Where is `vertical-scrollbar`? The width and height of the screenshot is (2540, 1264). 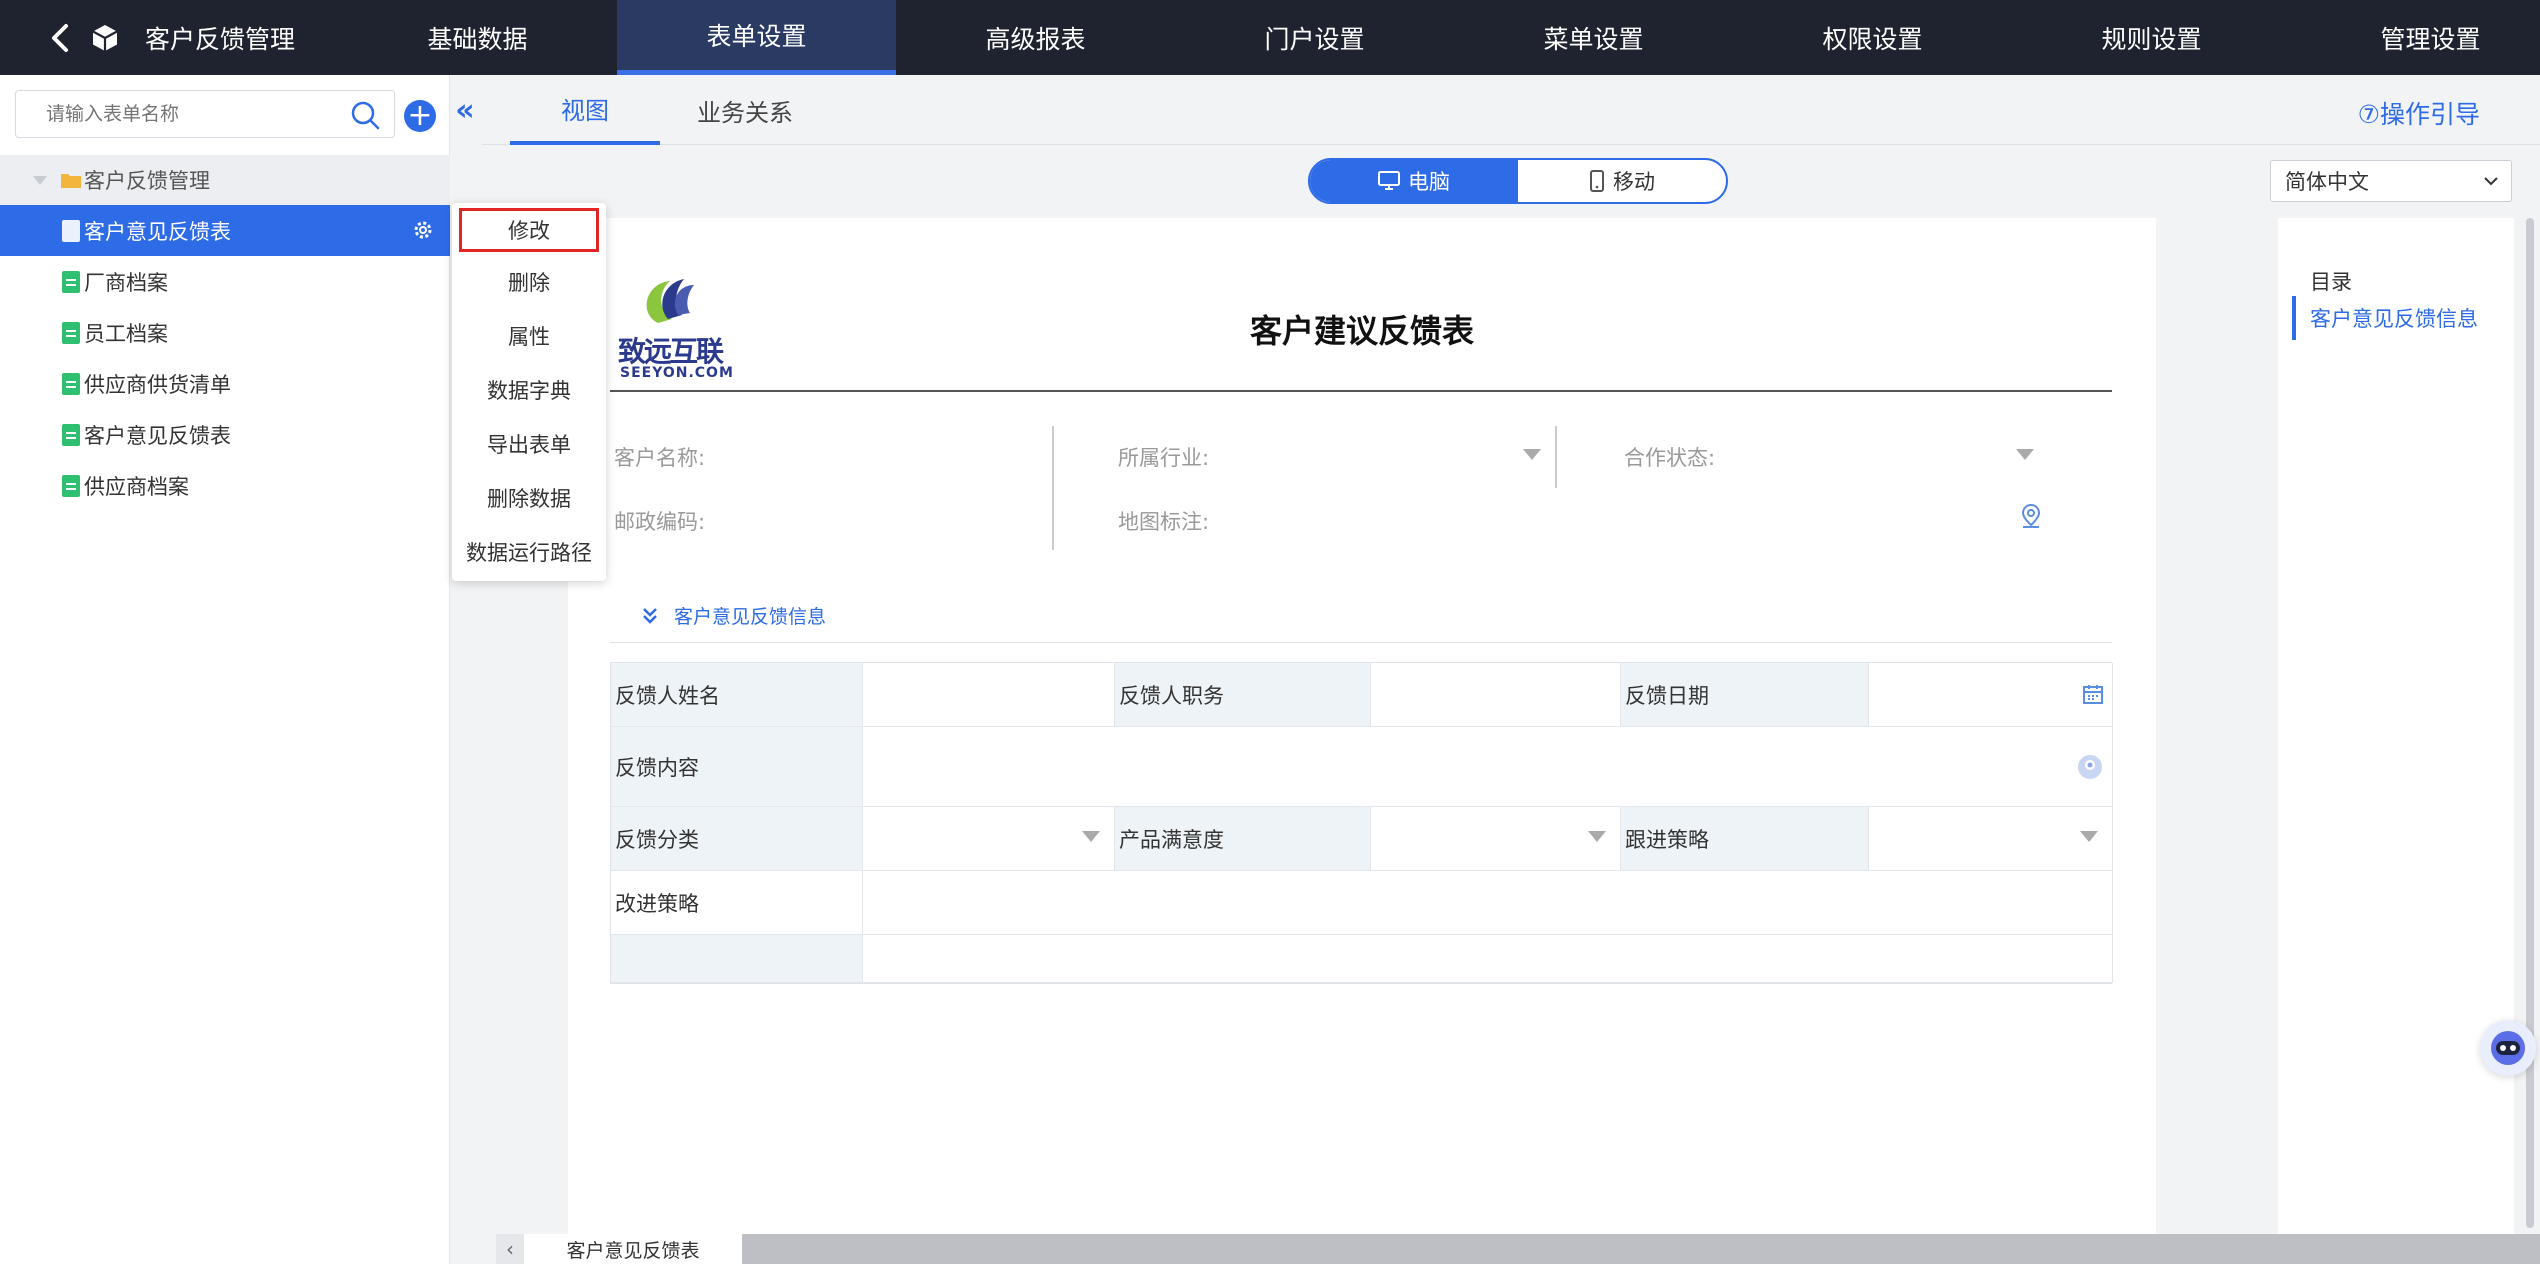 vertical-scrollbar is located at coordinates (2530, 726).